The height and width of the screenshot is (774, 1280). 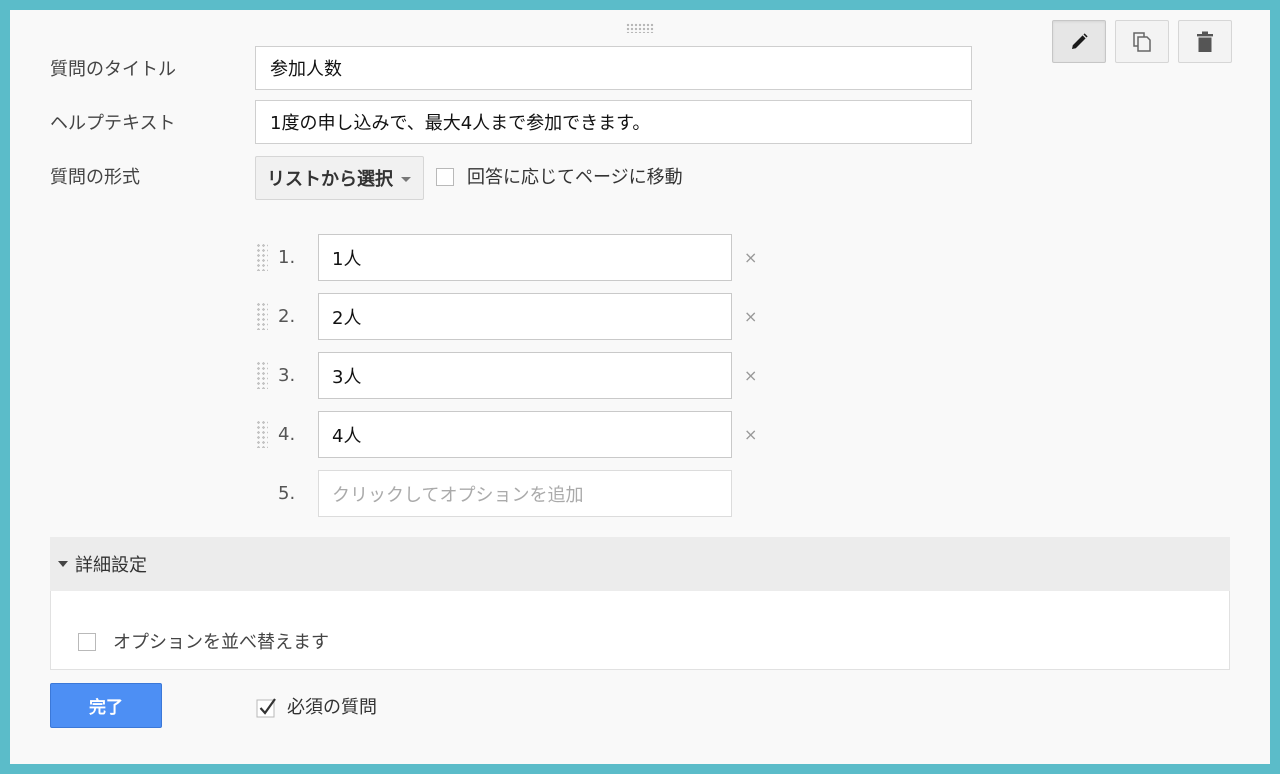 I want to click on advanced-settings-body: オプションを並べ替えます, so click(x=640, y=630).